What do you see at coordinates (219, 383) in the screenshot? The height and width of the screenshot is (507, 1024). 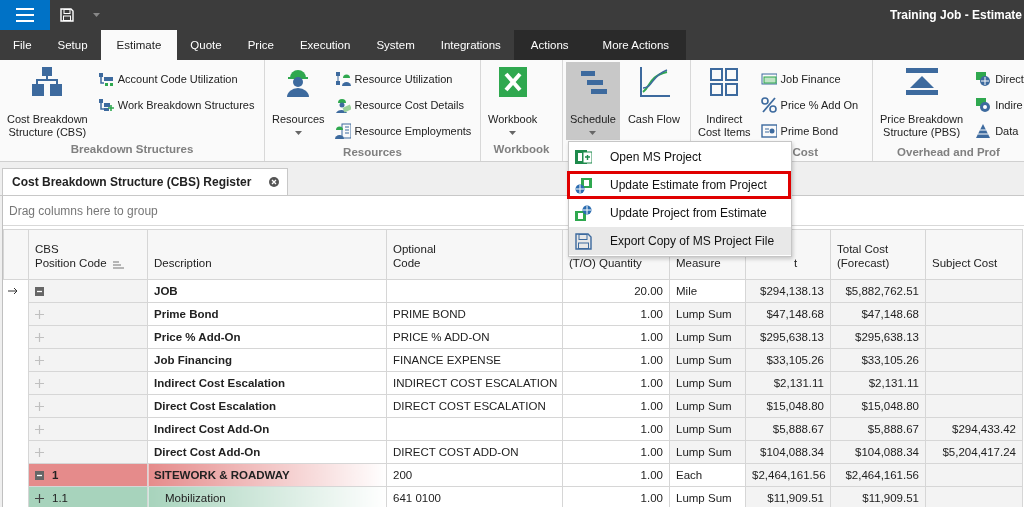 I see `table-cell: Indirect Cost Escalation` at bounding box center [219, 383].